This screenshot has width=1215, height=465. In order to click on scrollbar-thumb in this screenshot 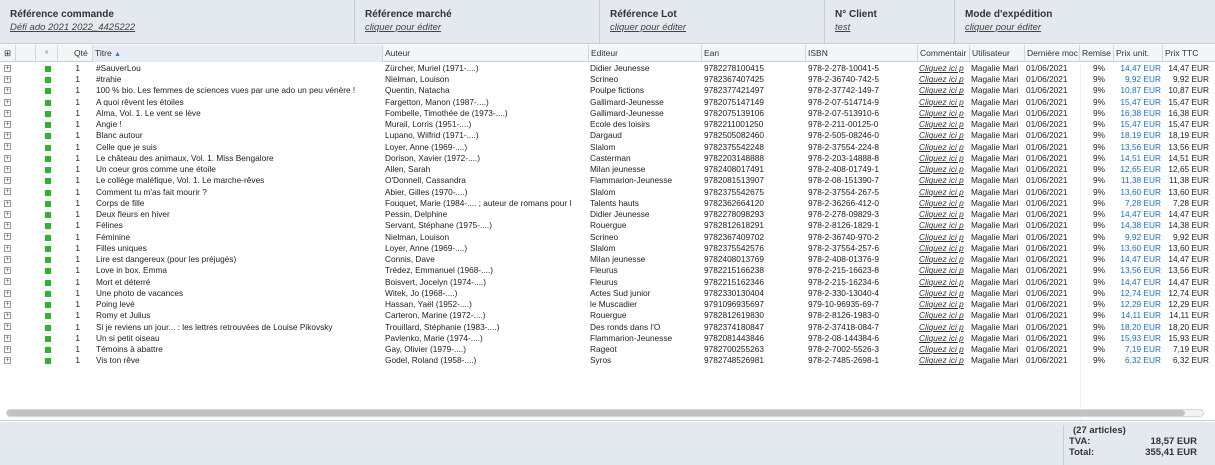, I will do `click(596, 413)`.